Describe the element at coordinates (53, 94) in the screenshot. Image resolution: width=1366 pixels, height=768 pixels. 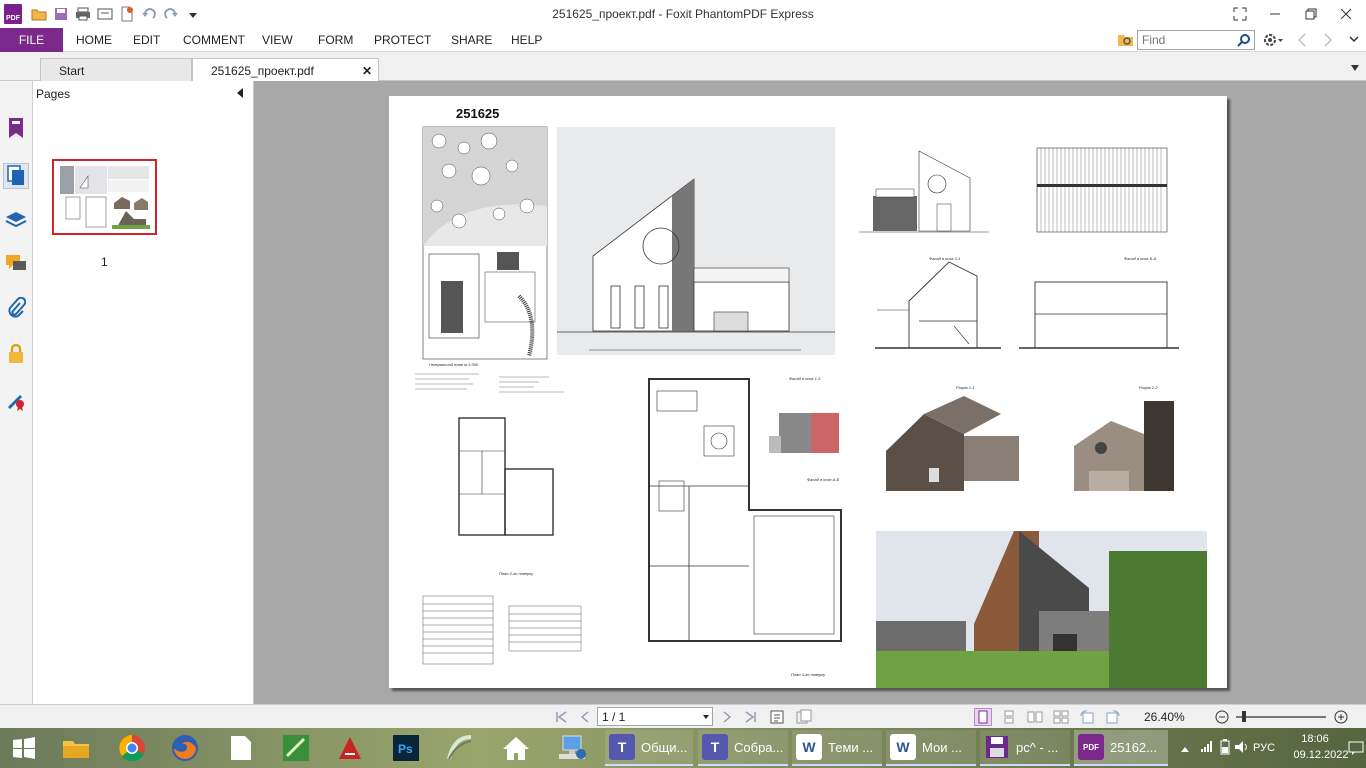
I see `pages-panel-title: Pages` at that location.